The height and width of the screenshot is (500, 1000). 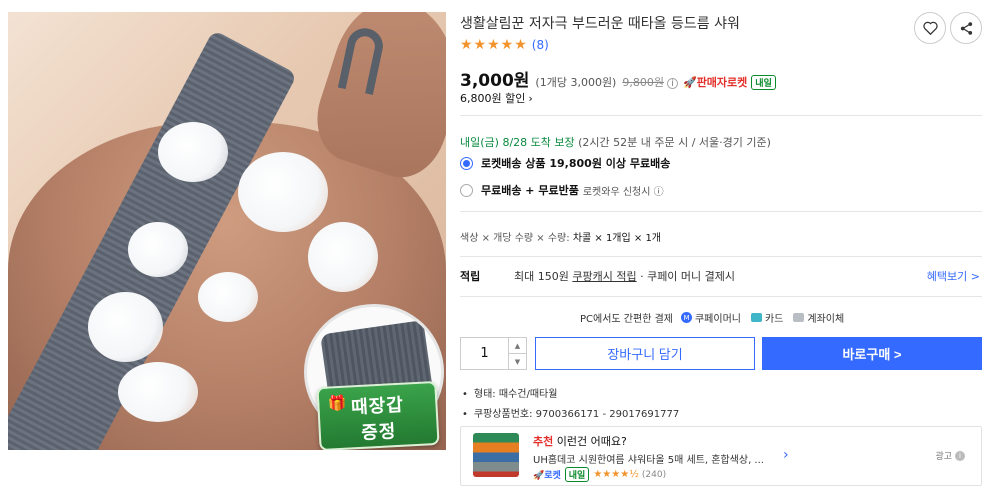 What do you see at coordinates (470, 276) in the screenshot?
I see `points-label: 적립` at bounding box center [470, 276].